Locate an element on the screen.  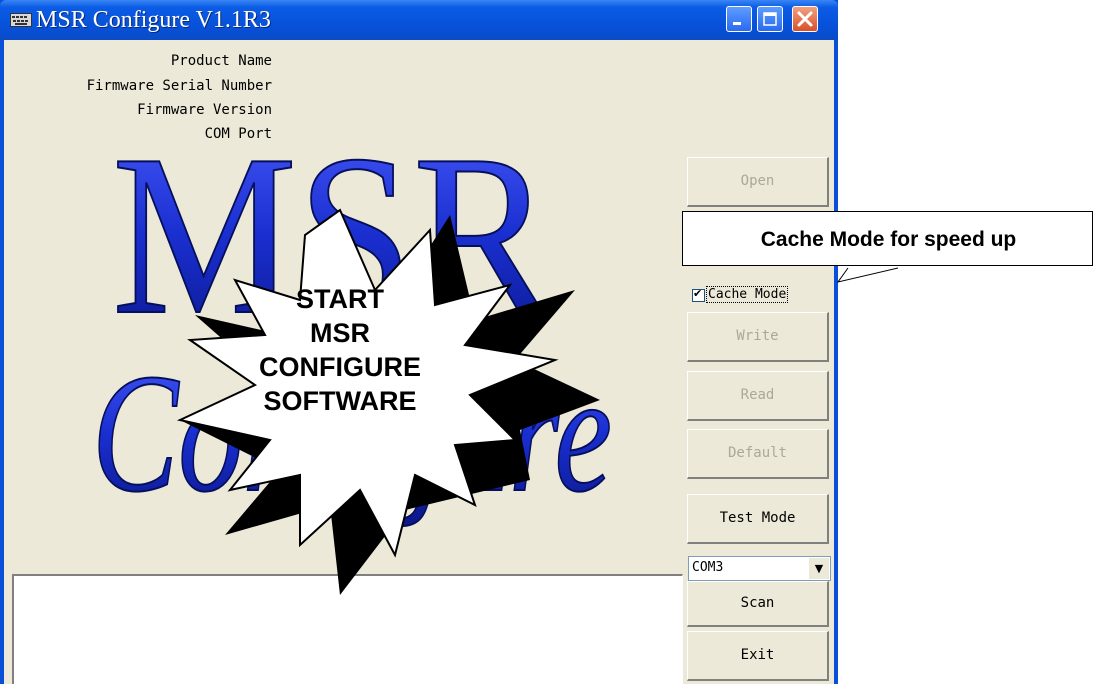
burst-line: START is located at coordinates (340, 299).